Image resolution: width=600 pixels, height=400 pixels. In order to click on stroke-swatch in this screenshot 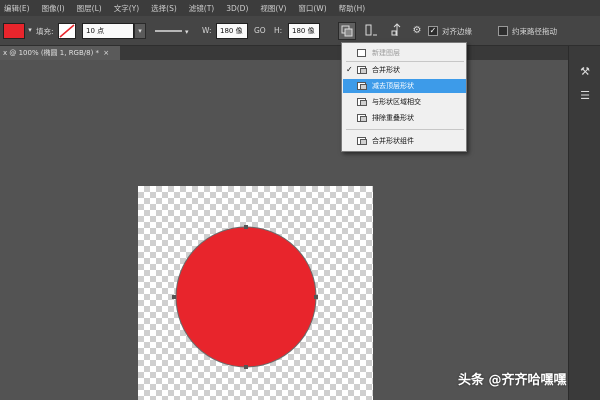, I will do `click(67, 31)`.